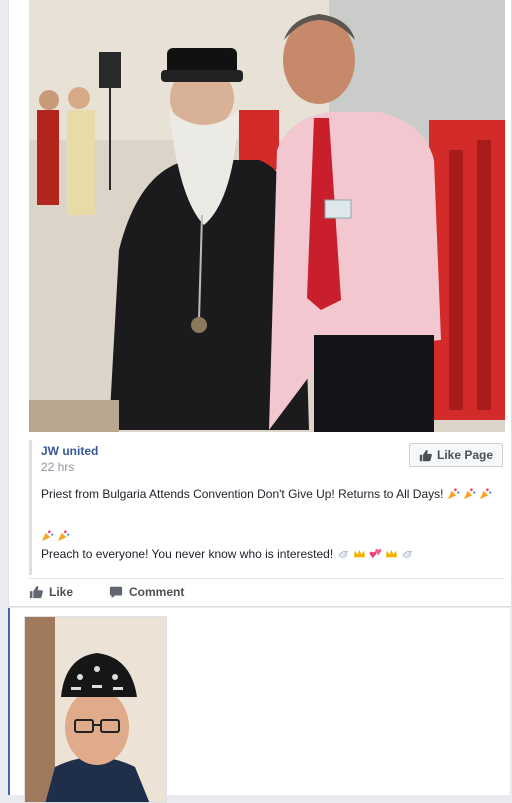  I want to click on comment-button: Comment, so click(146, 592).